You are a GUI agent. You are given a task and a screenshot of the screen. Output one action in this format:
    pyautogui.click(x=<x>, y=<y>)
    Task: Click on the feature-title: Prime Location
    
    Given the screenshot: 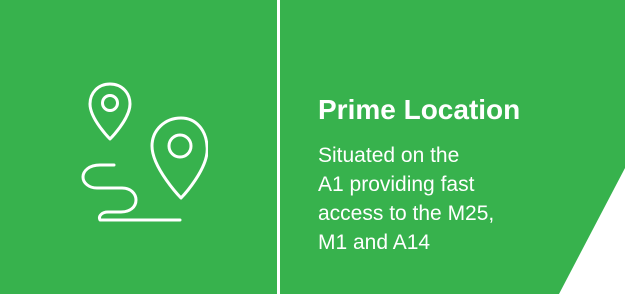 What is the action you would take?
    pyautogui.click(x=419, y=109)
    